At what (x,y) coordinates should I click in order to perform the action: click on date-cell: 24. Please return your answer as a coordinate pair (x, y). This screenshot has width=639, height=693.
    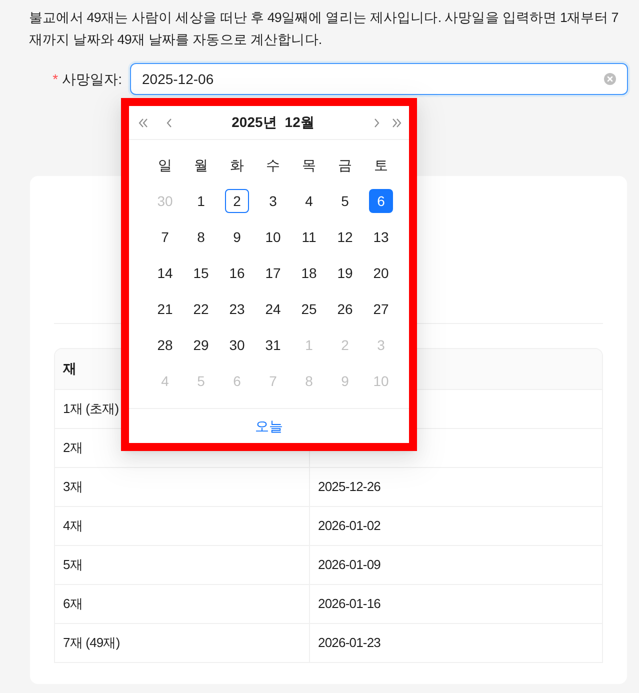
    Looking at the image, I should click on (273, 309).